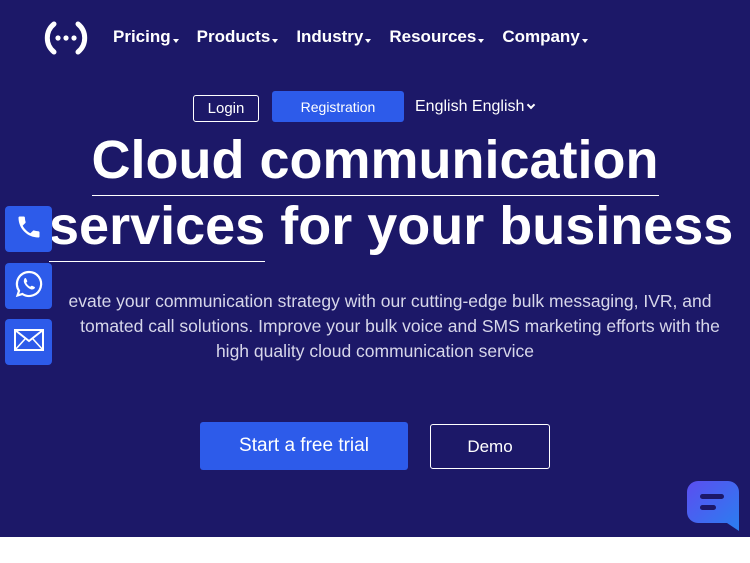 The image size is (750, 563). I want to click on nav-item-label: Resources, so click(433, 36).